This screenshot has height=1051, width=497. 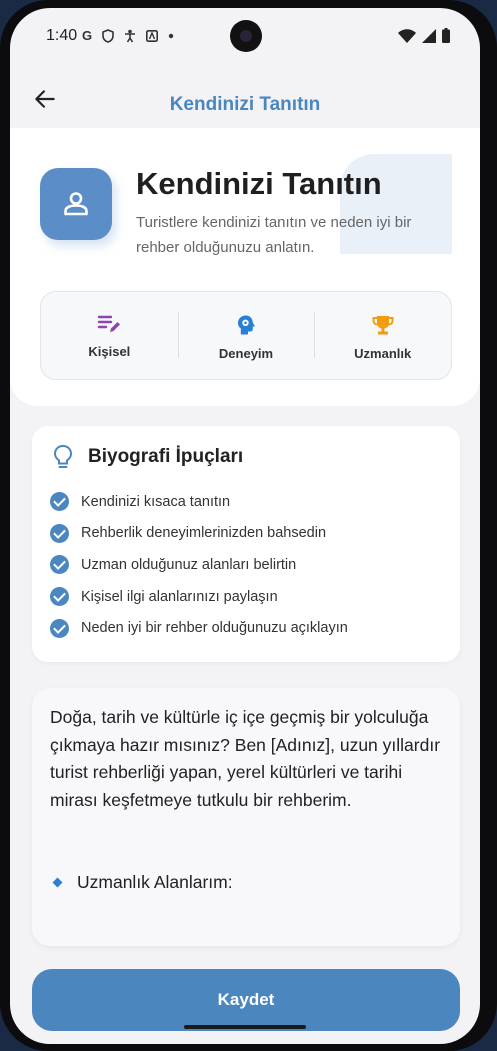 I want to click on header-title: Kendinizi Tanıtın, so click(x=259, y=183).